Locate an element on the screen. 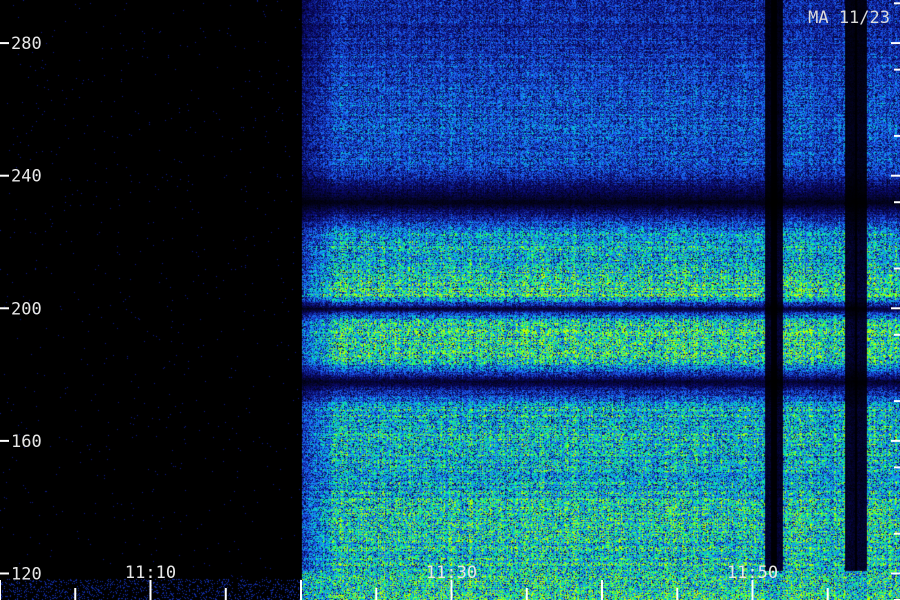  y-axis-left: 120 160 200 240 280 is located at coordinates (21, 309).